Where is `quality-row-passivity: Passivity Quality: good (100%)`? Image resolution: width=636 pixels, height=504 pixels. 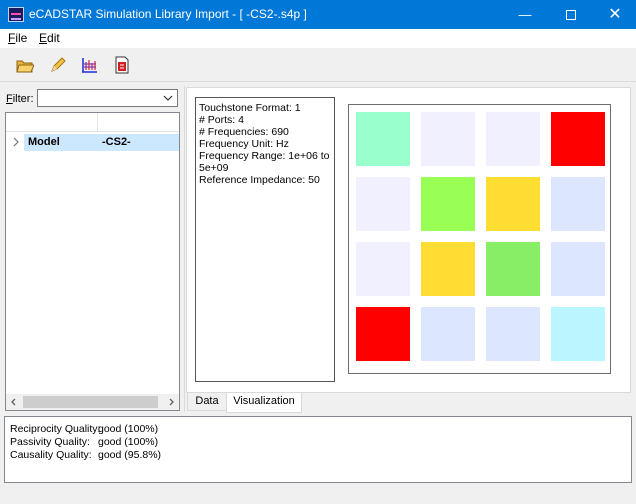 quality-row-passivity: Passivity Quality: good (100%) is located at coordinates (84, 442).